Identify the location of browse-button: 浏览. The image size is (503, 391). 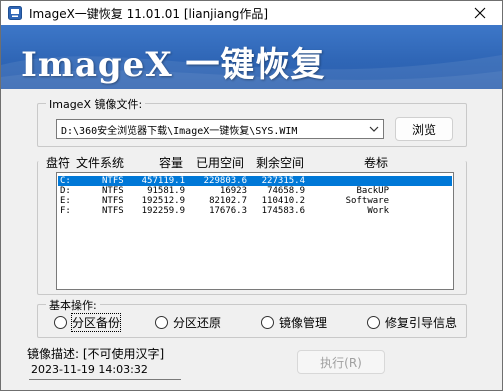
(424, 129).